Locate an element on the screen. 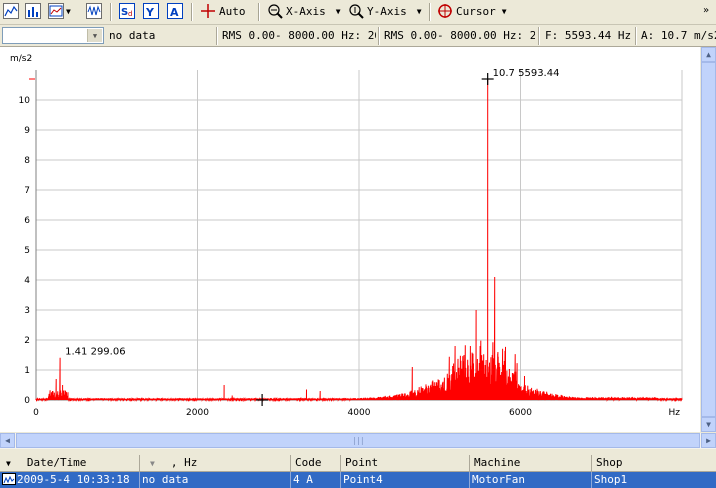  column-header-point: Point is located at coordinates (405, 463).